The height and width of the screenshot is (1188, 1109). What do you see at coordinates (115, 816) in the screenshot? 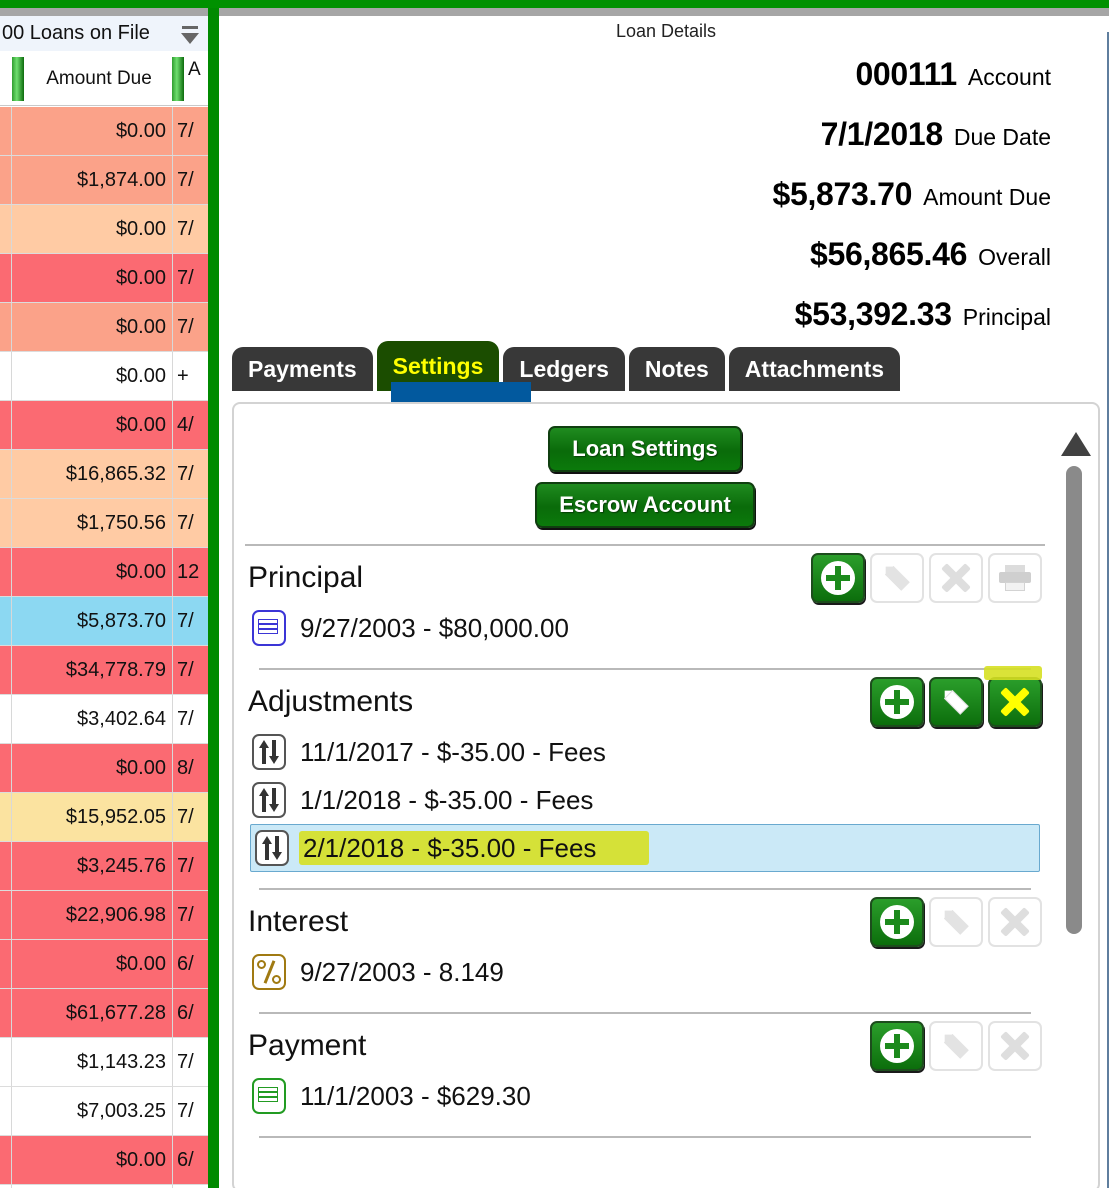
I see `cell-amount-due: $15,952.05` at bounding box center [115, 816].